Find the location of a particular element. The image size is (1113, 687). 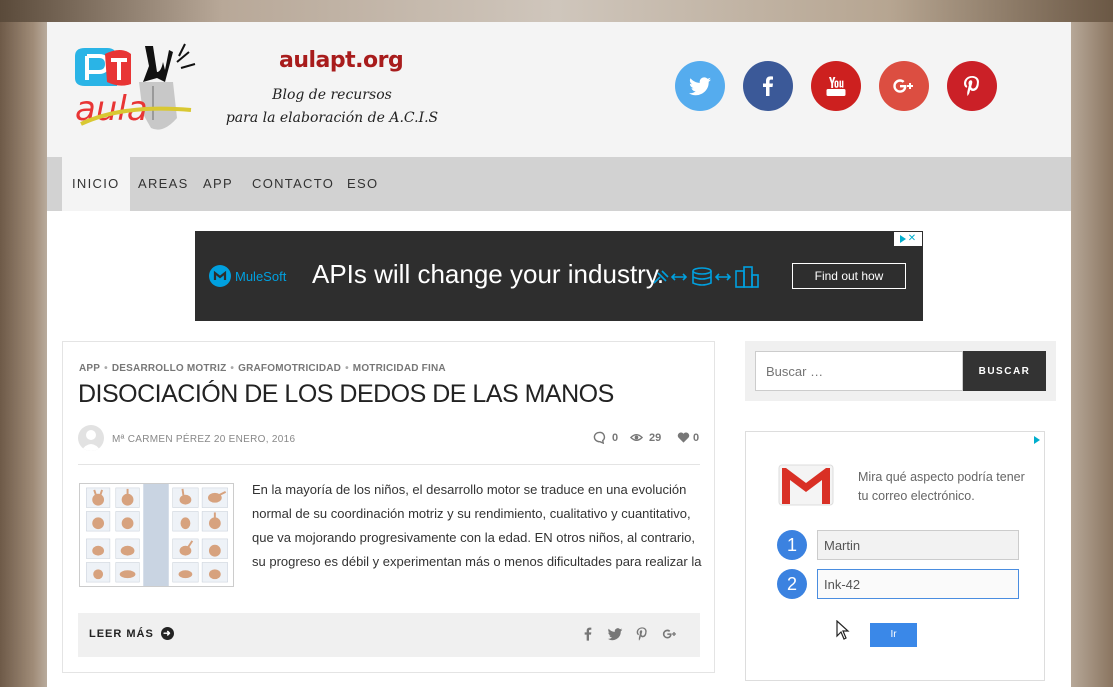

share-facebook-button is located at coordinates (589, 635).